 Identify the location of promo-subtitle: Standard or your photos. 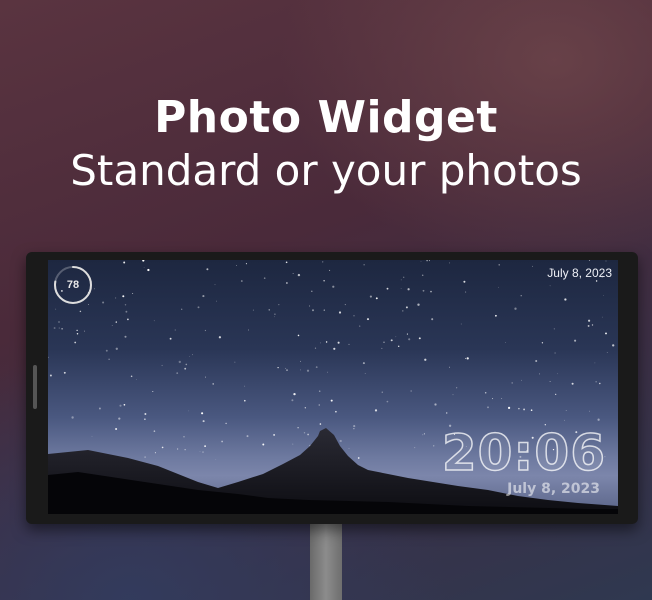
(326, 170).